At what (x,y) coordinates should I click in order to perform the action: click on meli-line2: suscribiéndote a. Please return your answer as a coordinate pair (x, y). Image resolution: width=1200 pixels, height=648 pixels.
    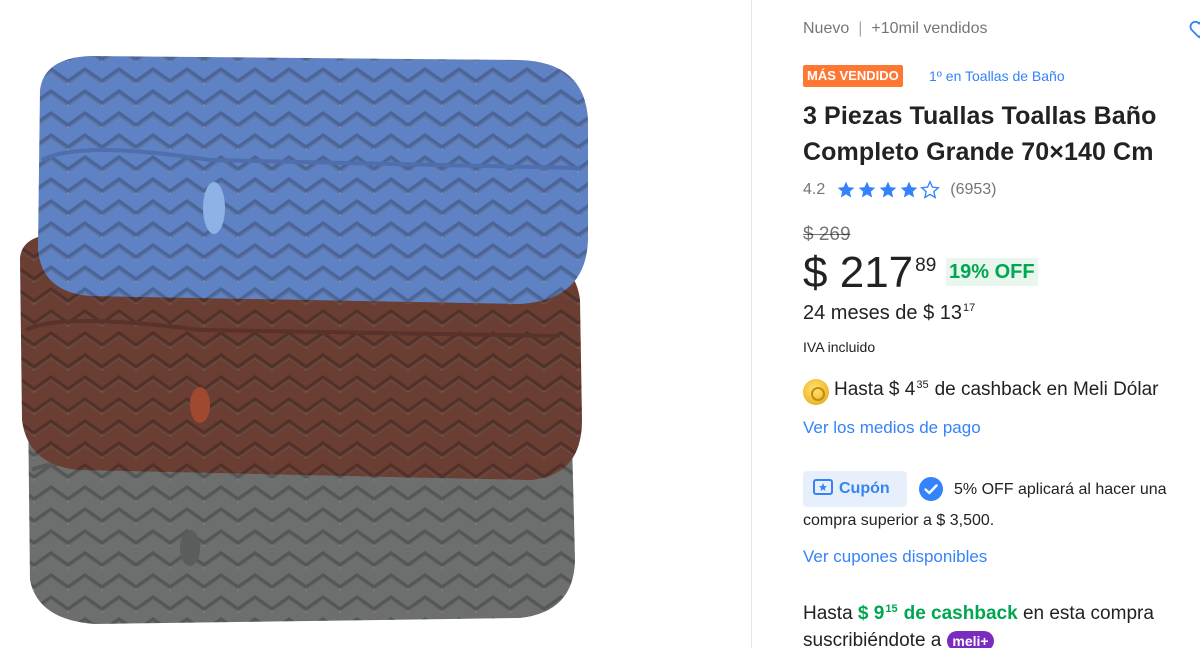
    Looking at the image, I should click on (872, 639).